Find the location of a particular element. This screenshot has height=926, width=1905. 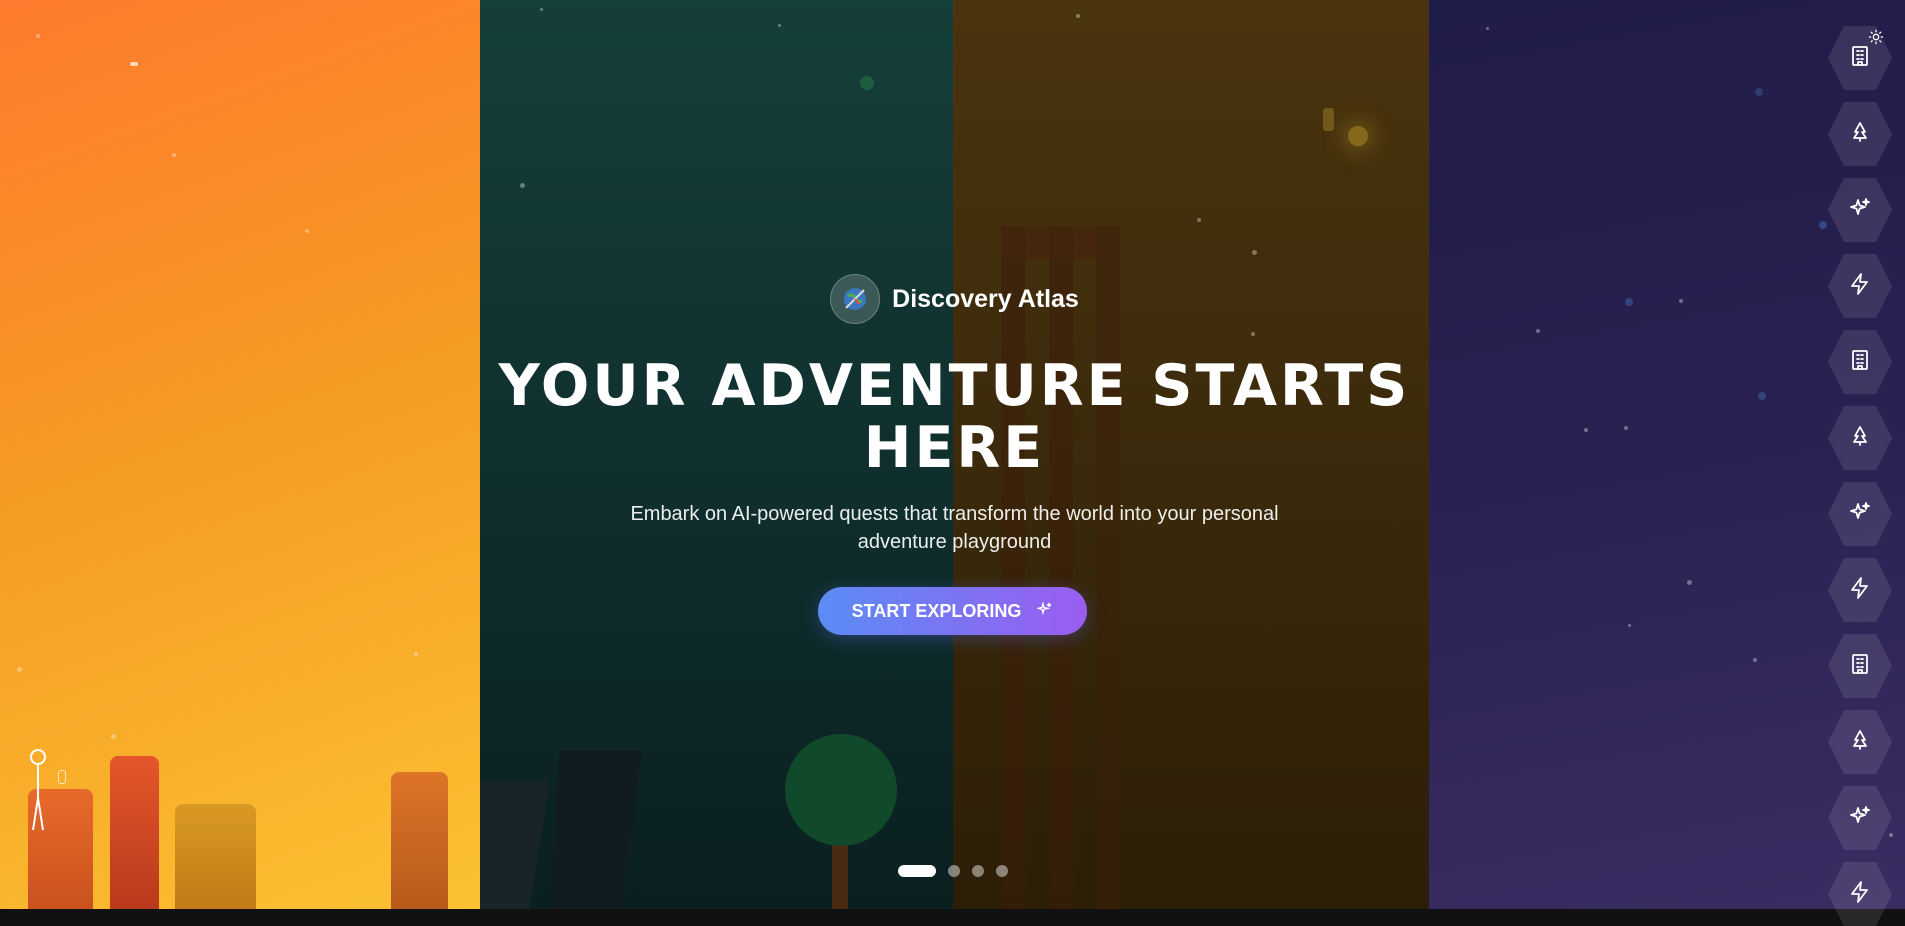

quick-nav-rail is located at coordinates (1860, 476).